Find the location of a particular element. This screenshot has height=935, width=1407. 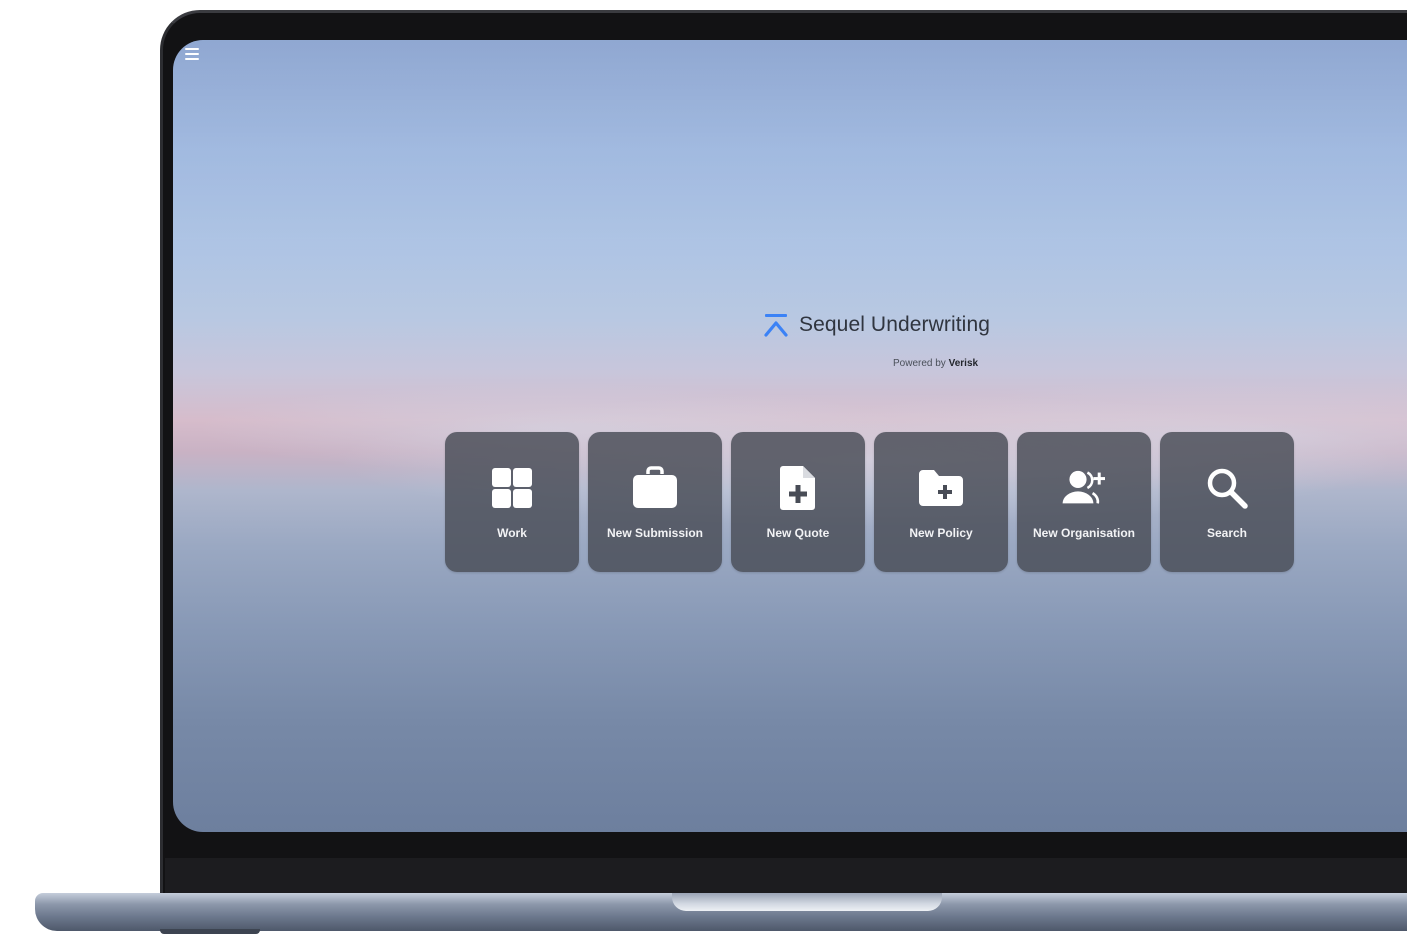

tile-label: New Submission is located at coordinates (655, 533).